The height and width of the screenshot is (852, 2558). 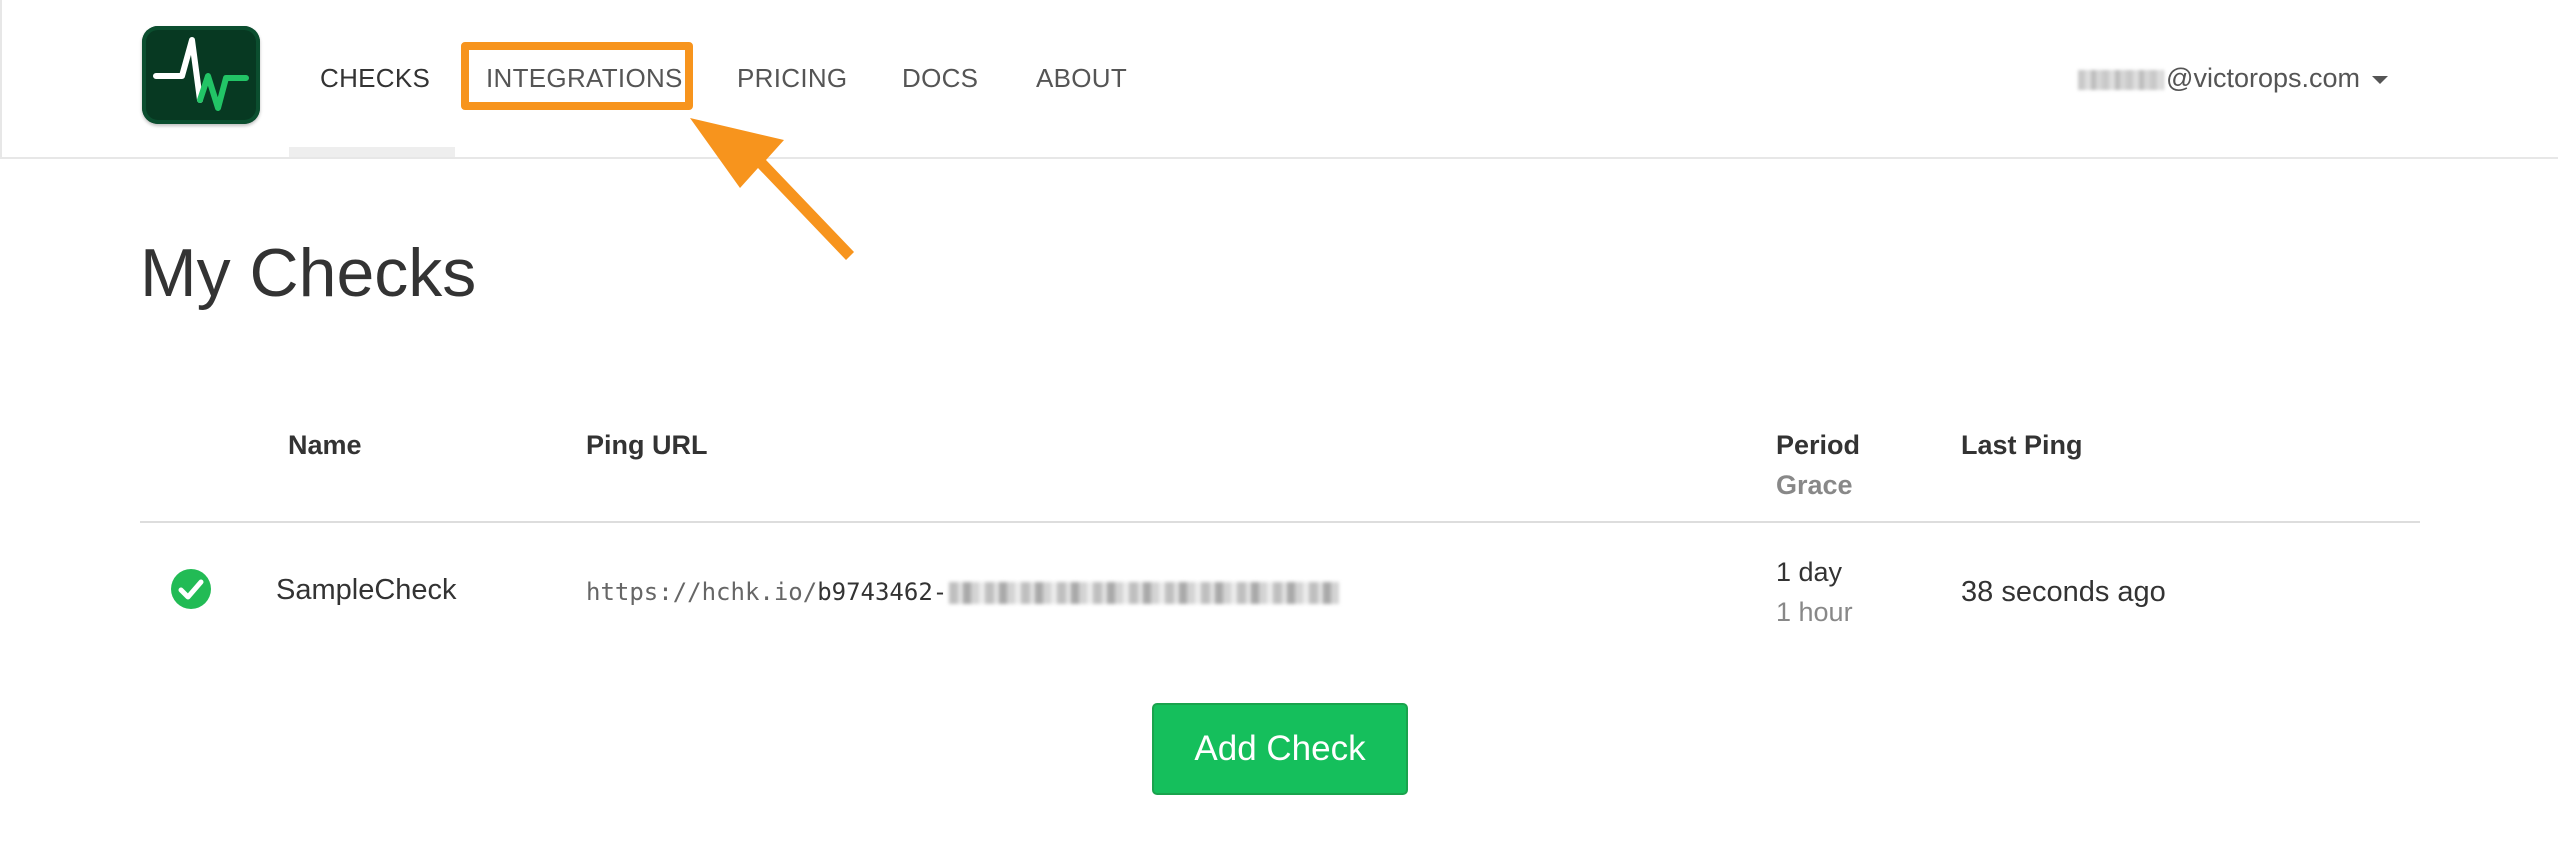 What do you see at coordinates (1081, 78) in the screenshot?
I see `nav-about: ABOUT` at bounding box center [1081, 78].